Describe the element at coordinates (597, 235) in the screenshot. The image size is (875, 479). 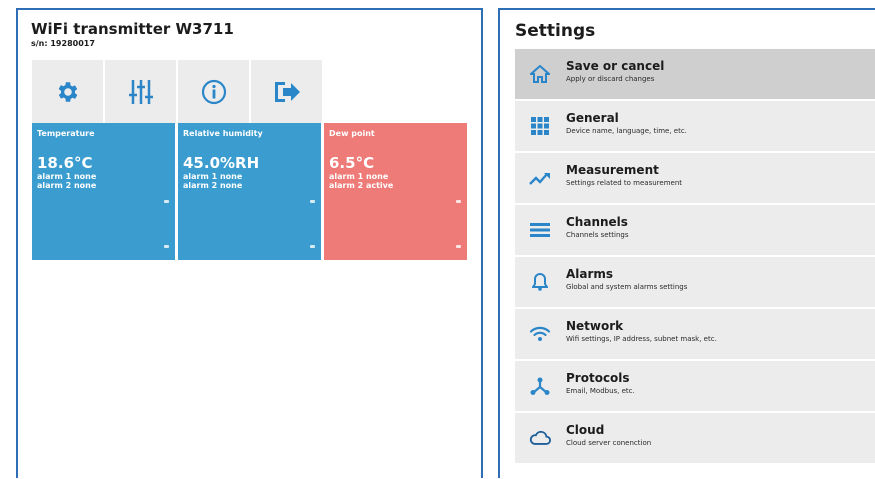
I see `menu-item-description: Channels settings` at that location.